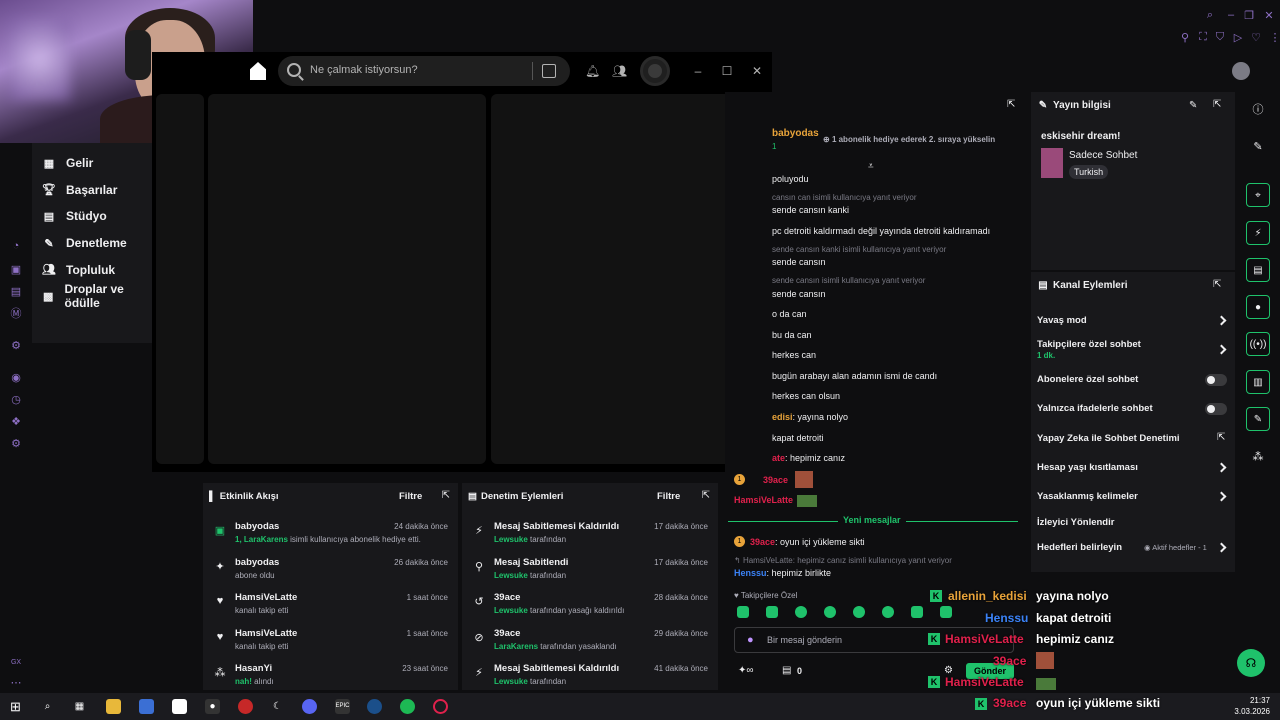  I want to click on nav-item-studio: ▤ Stüdyo, so click(92, 216).